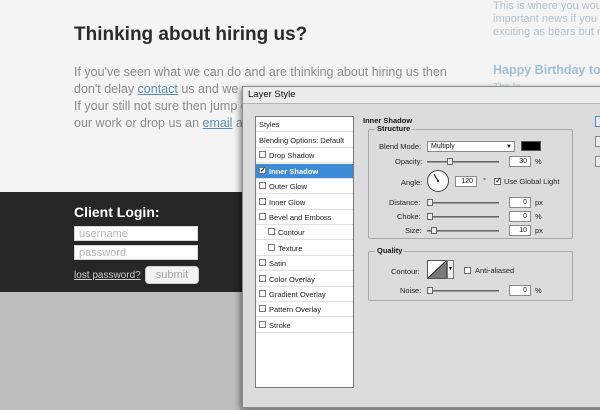 This screenshot has height=410, width=600. I want to click on choke-slider, so click(463, 216).